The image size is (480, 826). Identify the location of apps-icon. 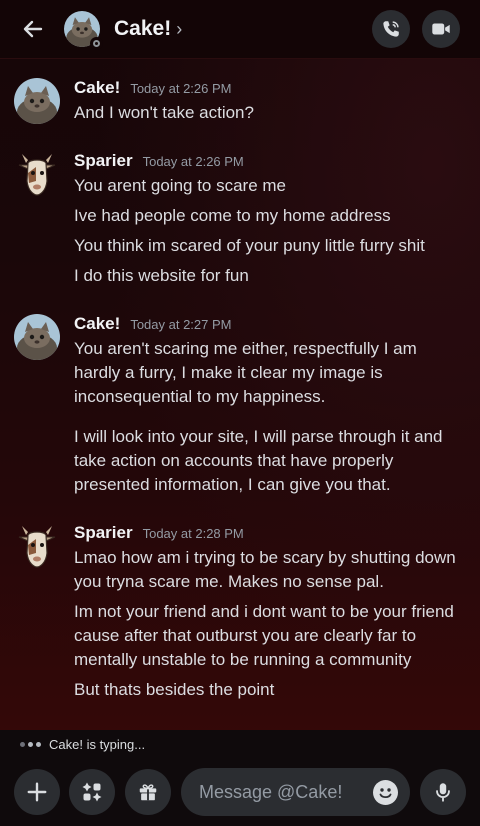
(92, 792).